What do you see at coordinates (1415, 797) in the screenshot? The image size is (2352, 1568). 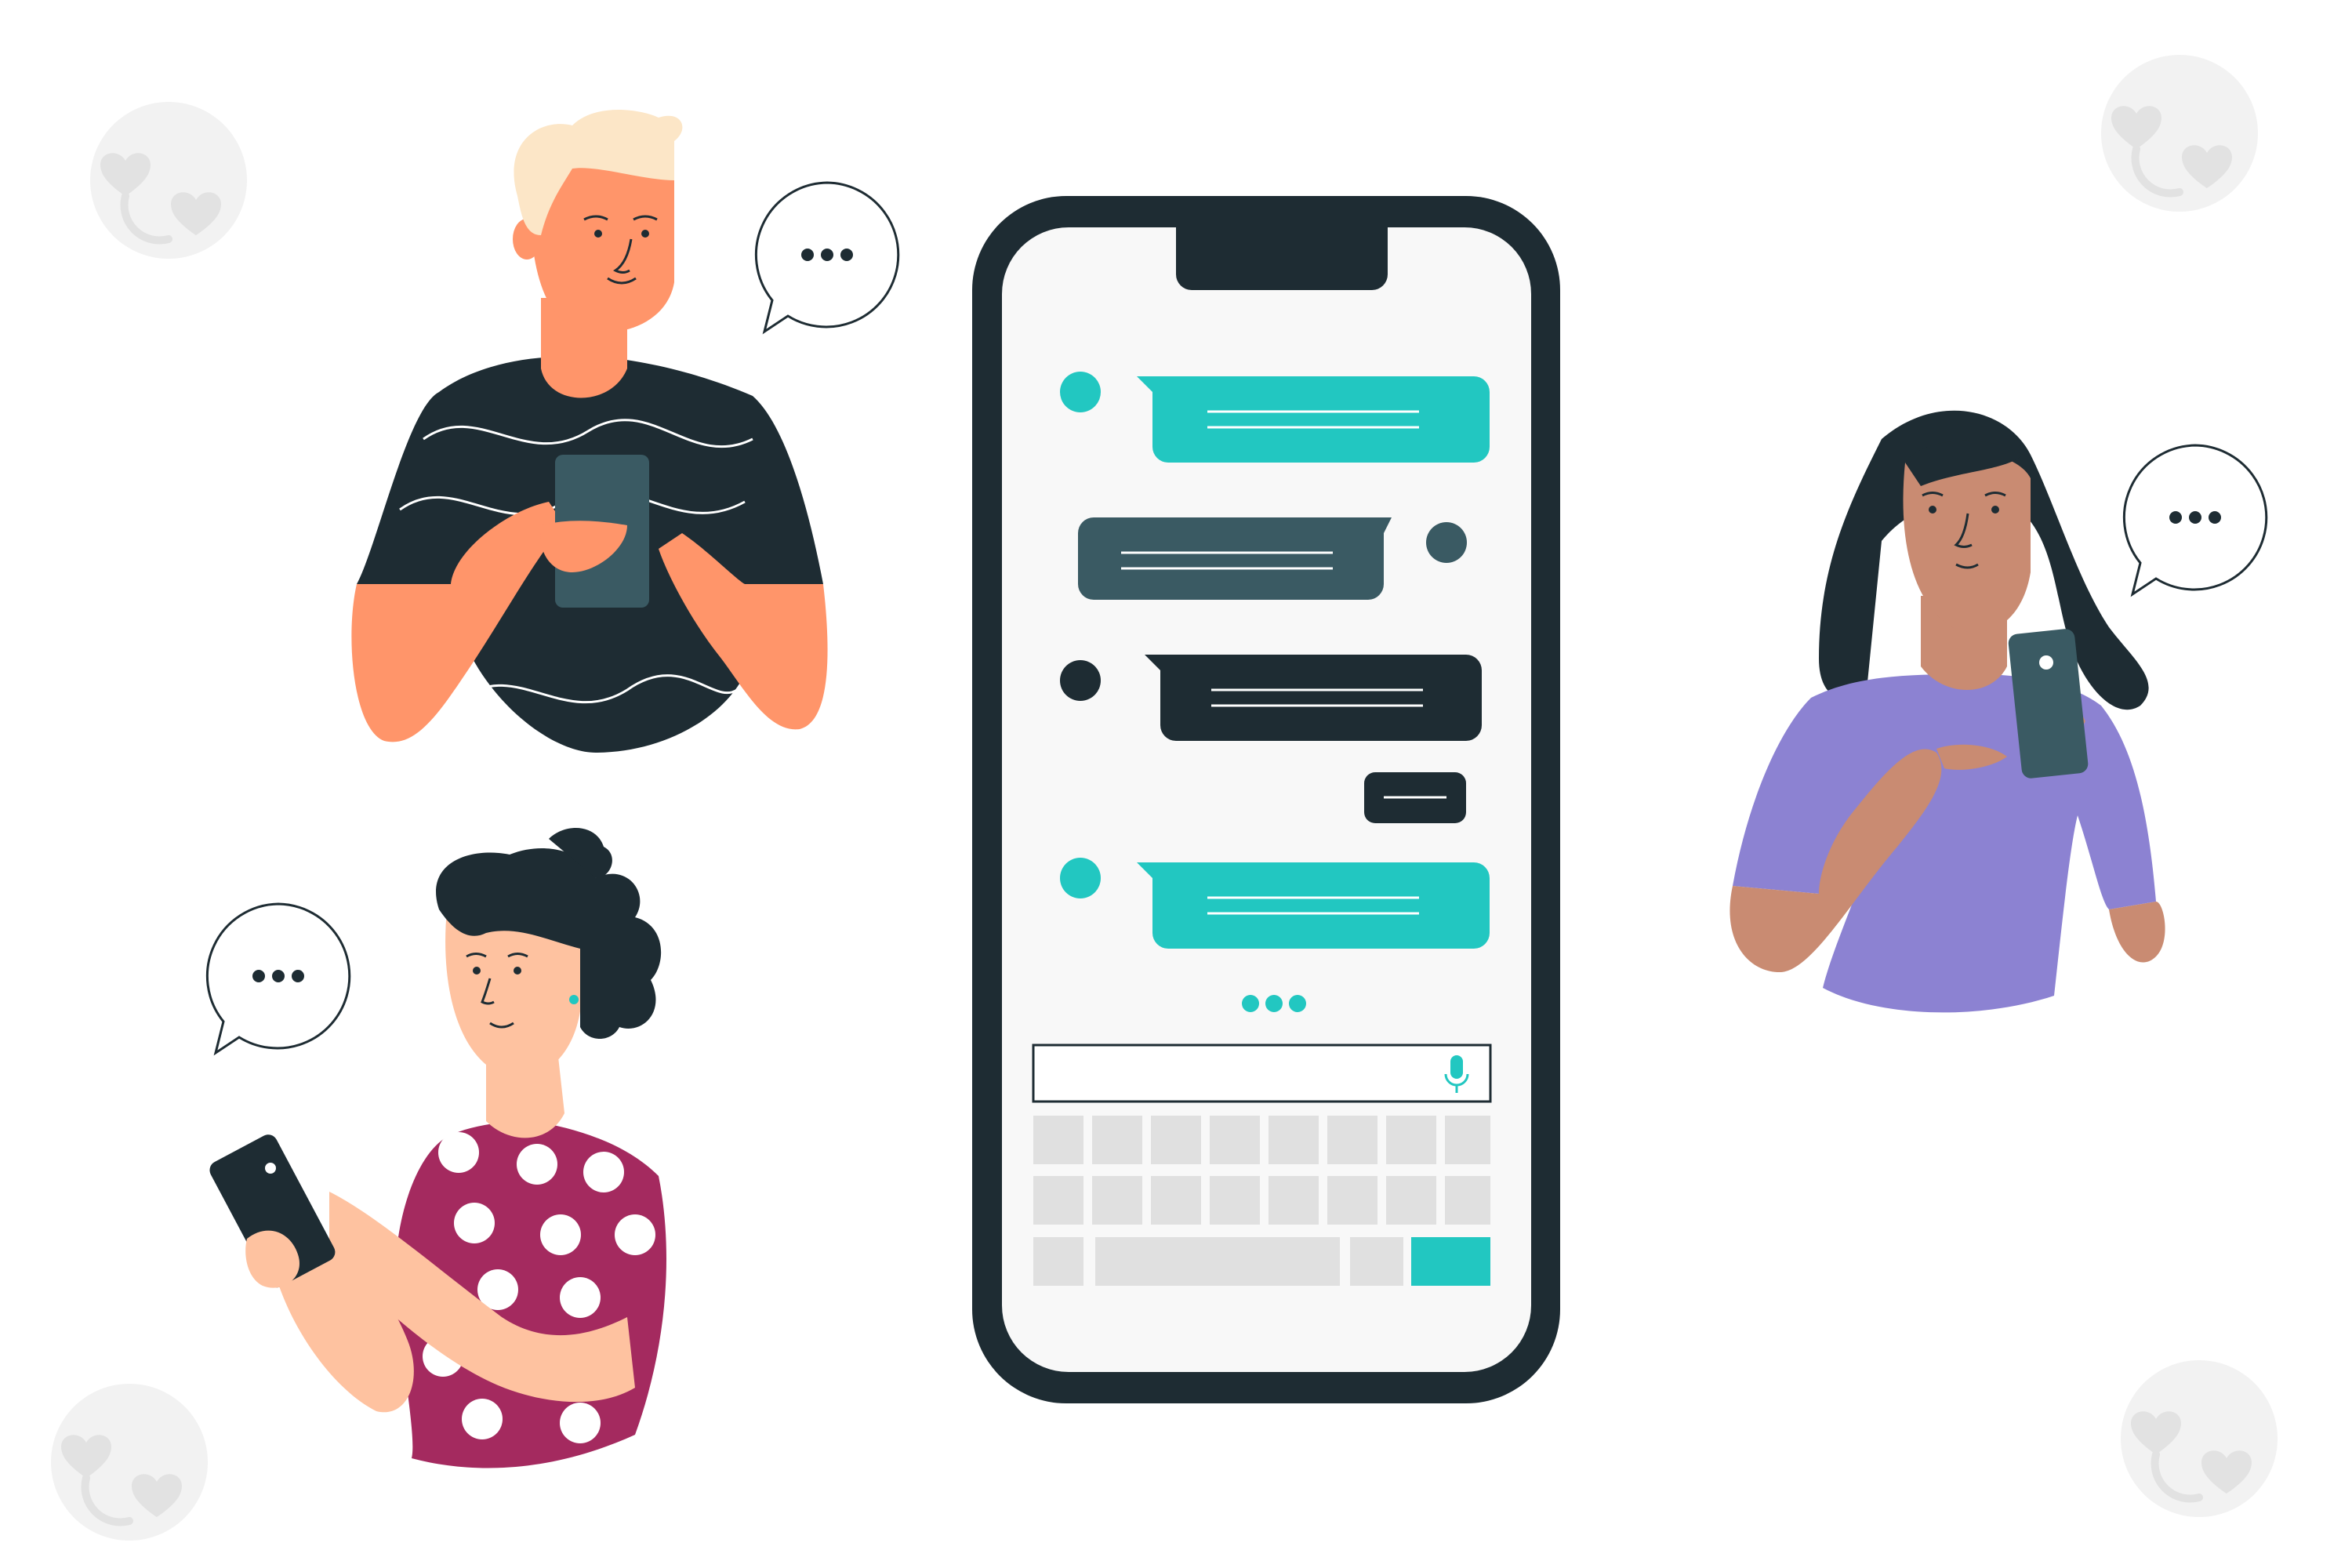 I see `message-bubble` at bounding box center [1415, 797].